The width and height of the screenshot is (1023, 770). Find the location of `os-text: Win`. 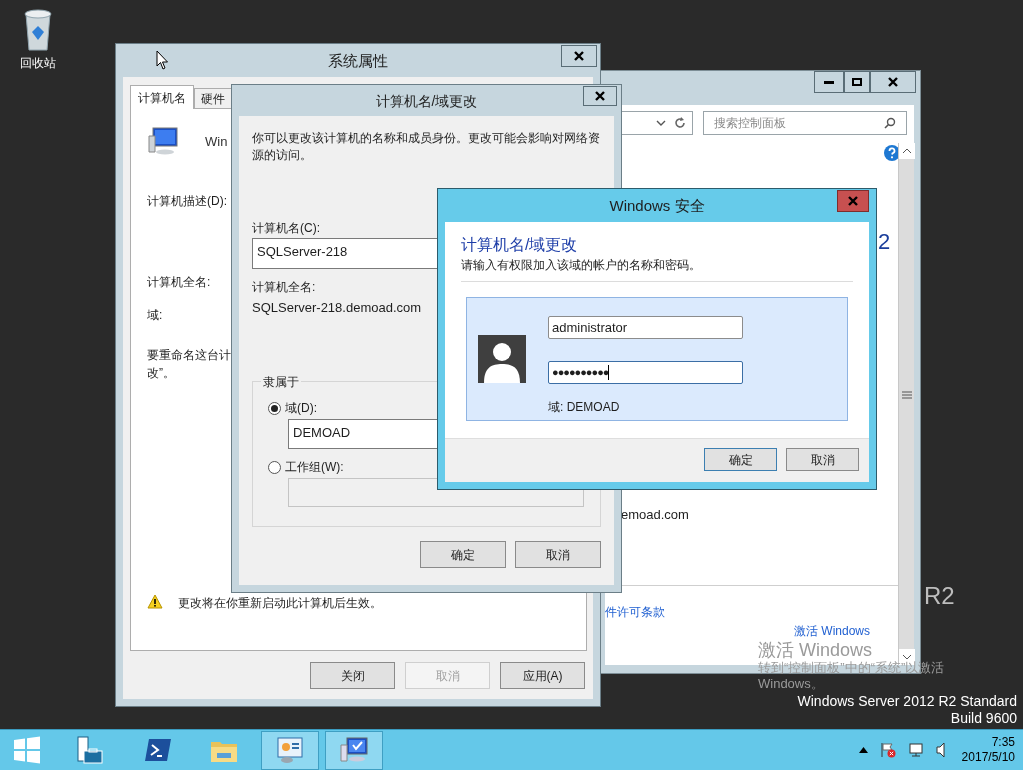

os-text: Win is located at coordinates (216, 142).